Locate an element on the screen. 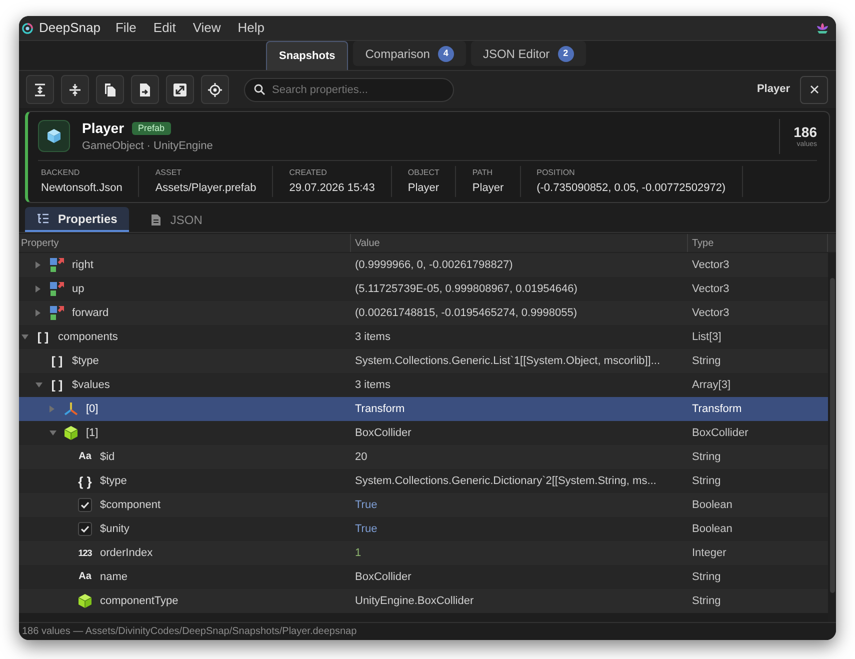  collapse-all-button is located at coordinates (75, 89).